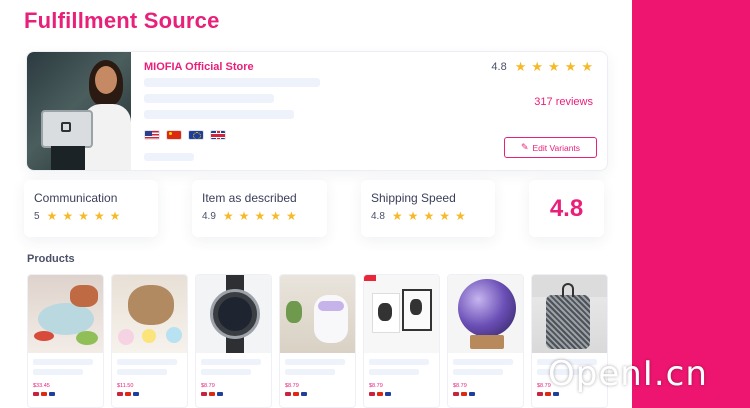 The height and width of the screenshot is (408, 750). I want to click on store-rating: 4.8 ★ ★ ★ ★ ★, so click(542, 66).